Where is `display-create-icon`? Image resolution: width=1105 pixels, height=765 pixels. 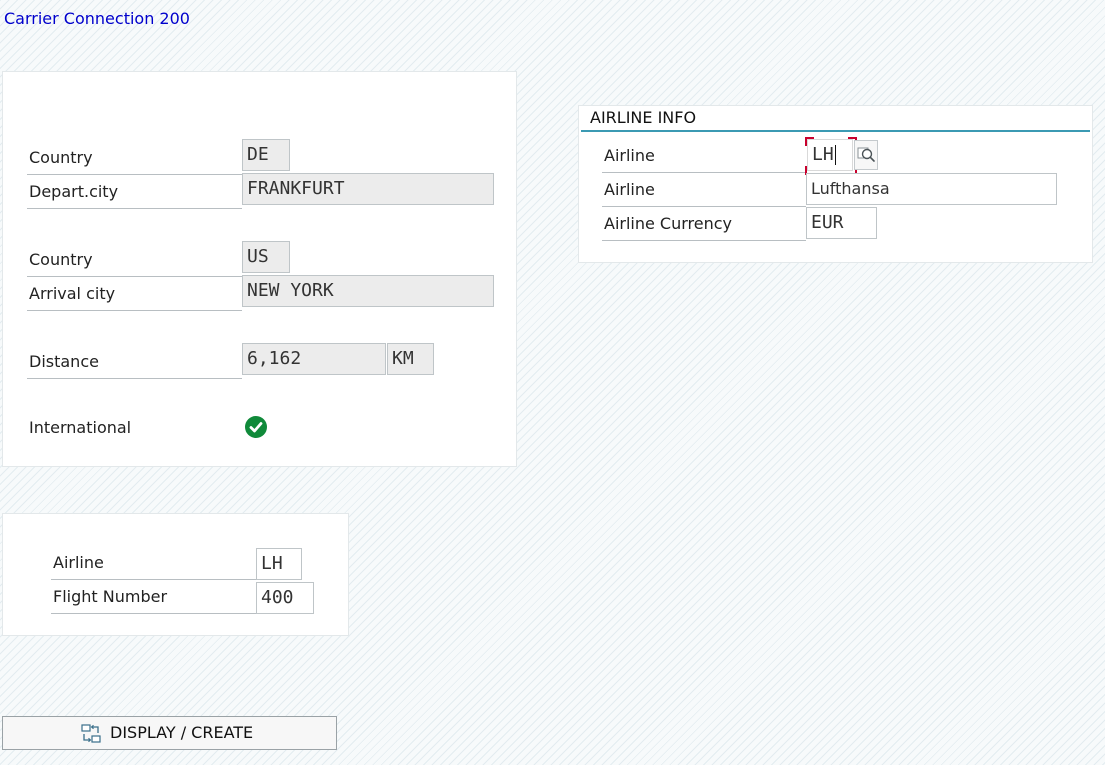 display-create-icon is located at coordinates (91, 734).